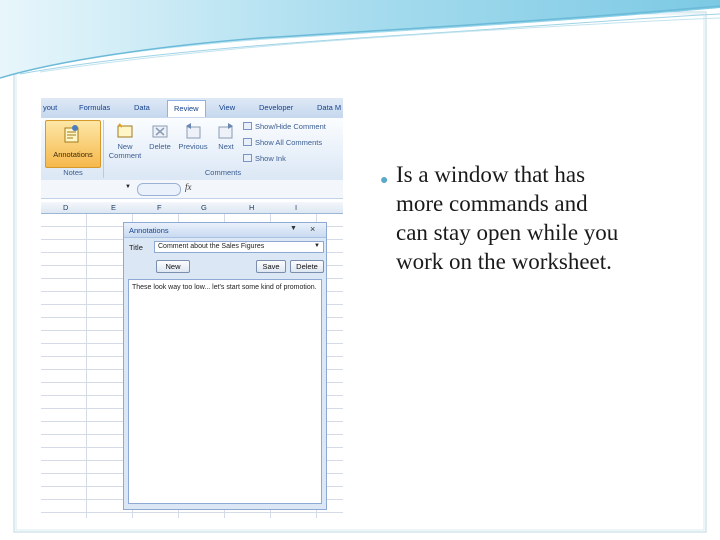 This screenshot has width=720, height=540. What do you see at coordinates (192, 208) in the screenshot?
I see `column-headers: D E F G H I` at bounding box center [192, 208].